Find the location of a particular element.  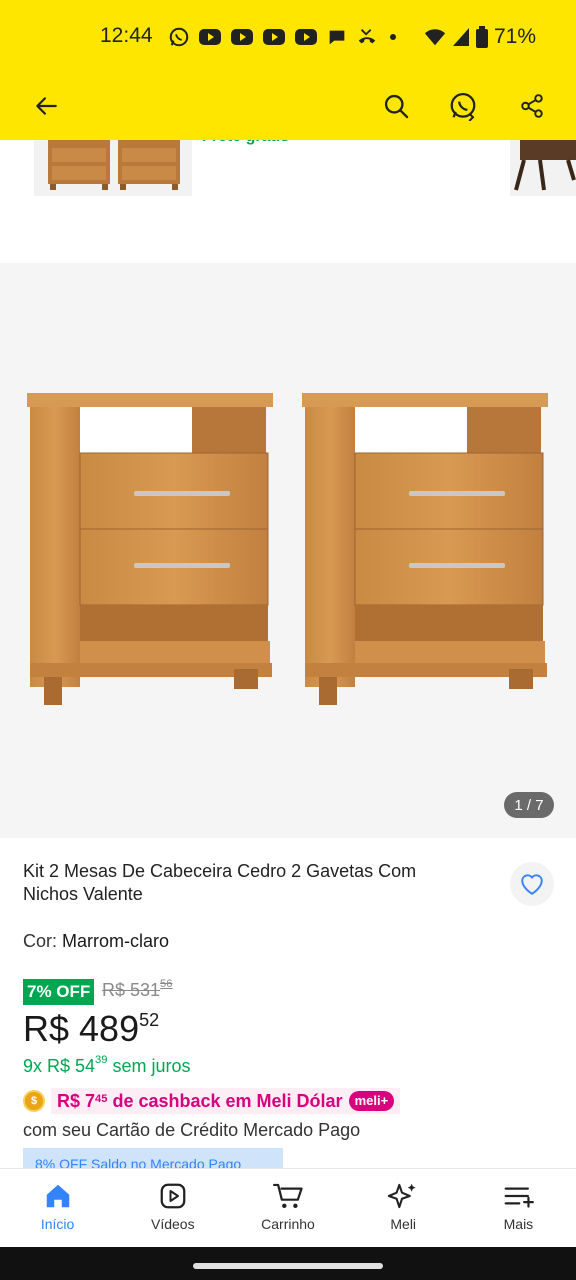

bottom-navigation: Início Vídeos Carrinho Meli Mais is located at coordinates (288, 1207).